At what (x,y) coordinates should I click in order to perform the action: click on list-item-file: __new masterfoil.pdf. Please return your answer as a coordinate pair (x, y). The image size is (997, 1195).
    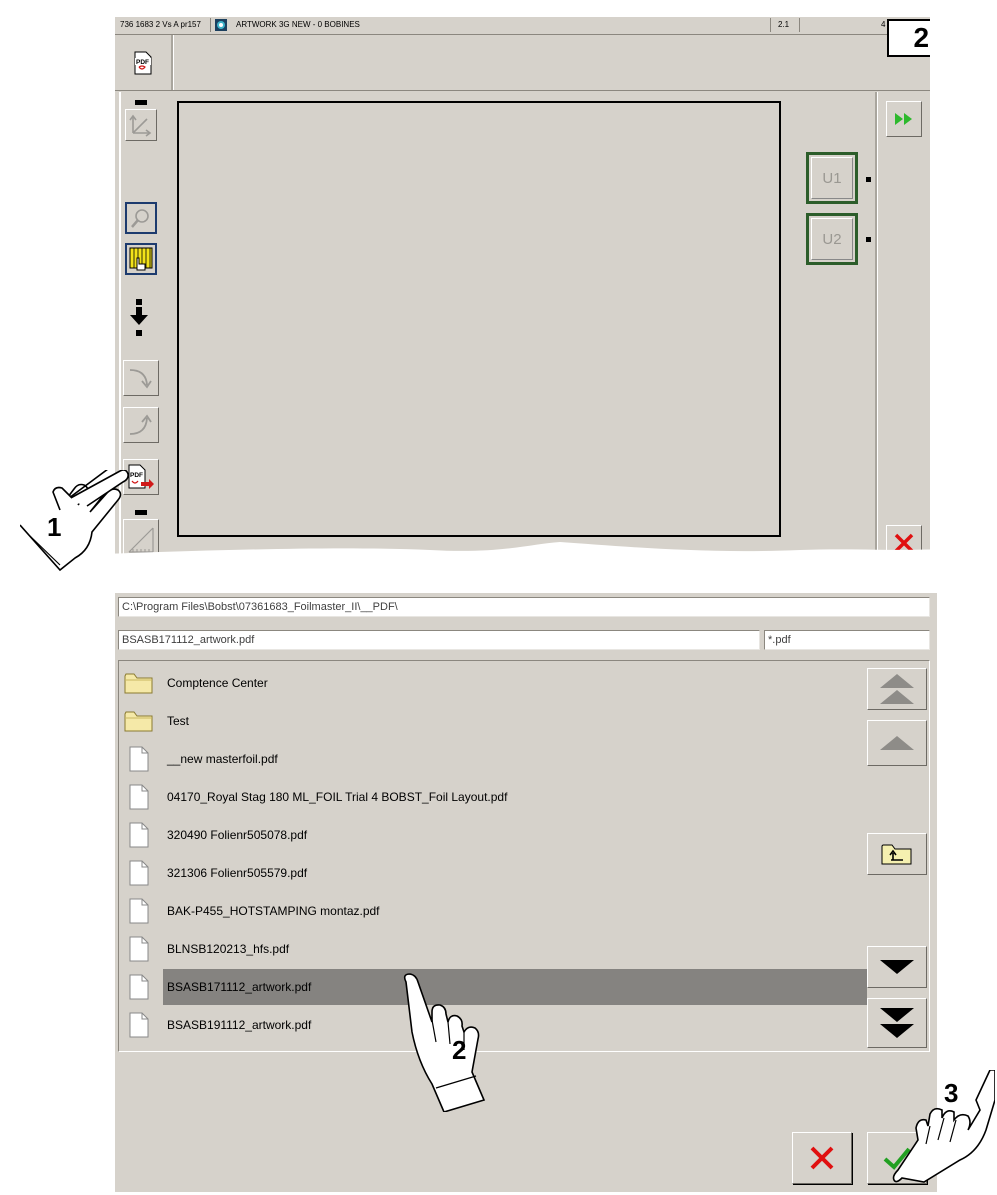
    Looking at the image, I should click on (495, 759).